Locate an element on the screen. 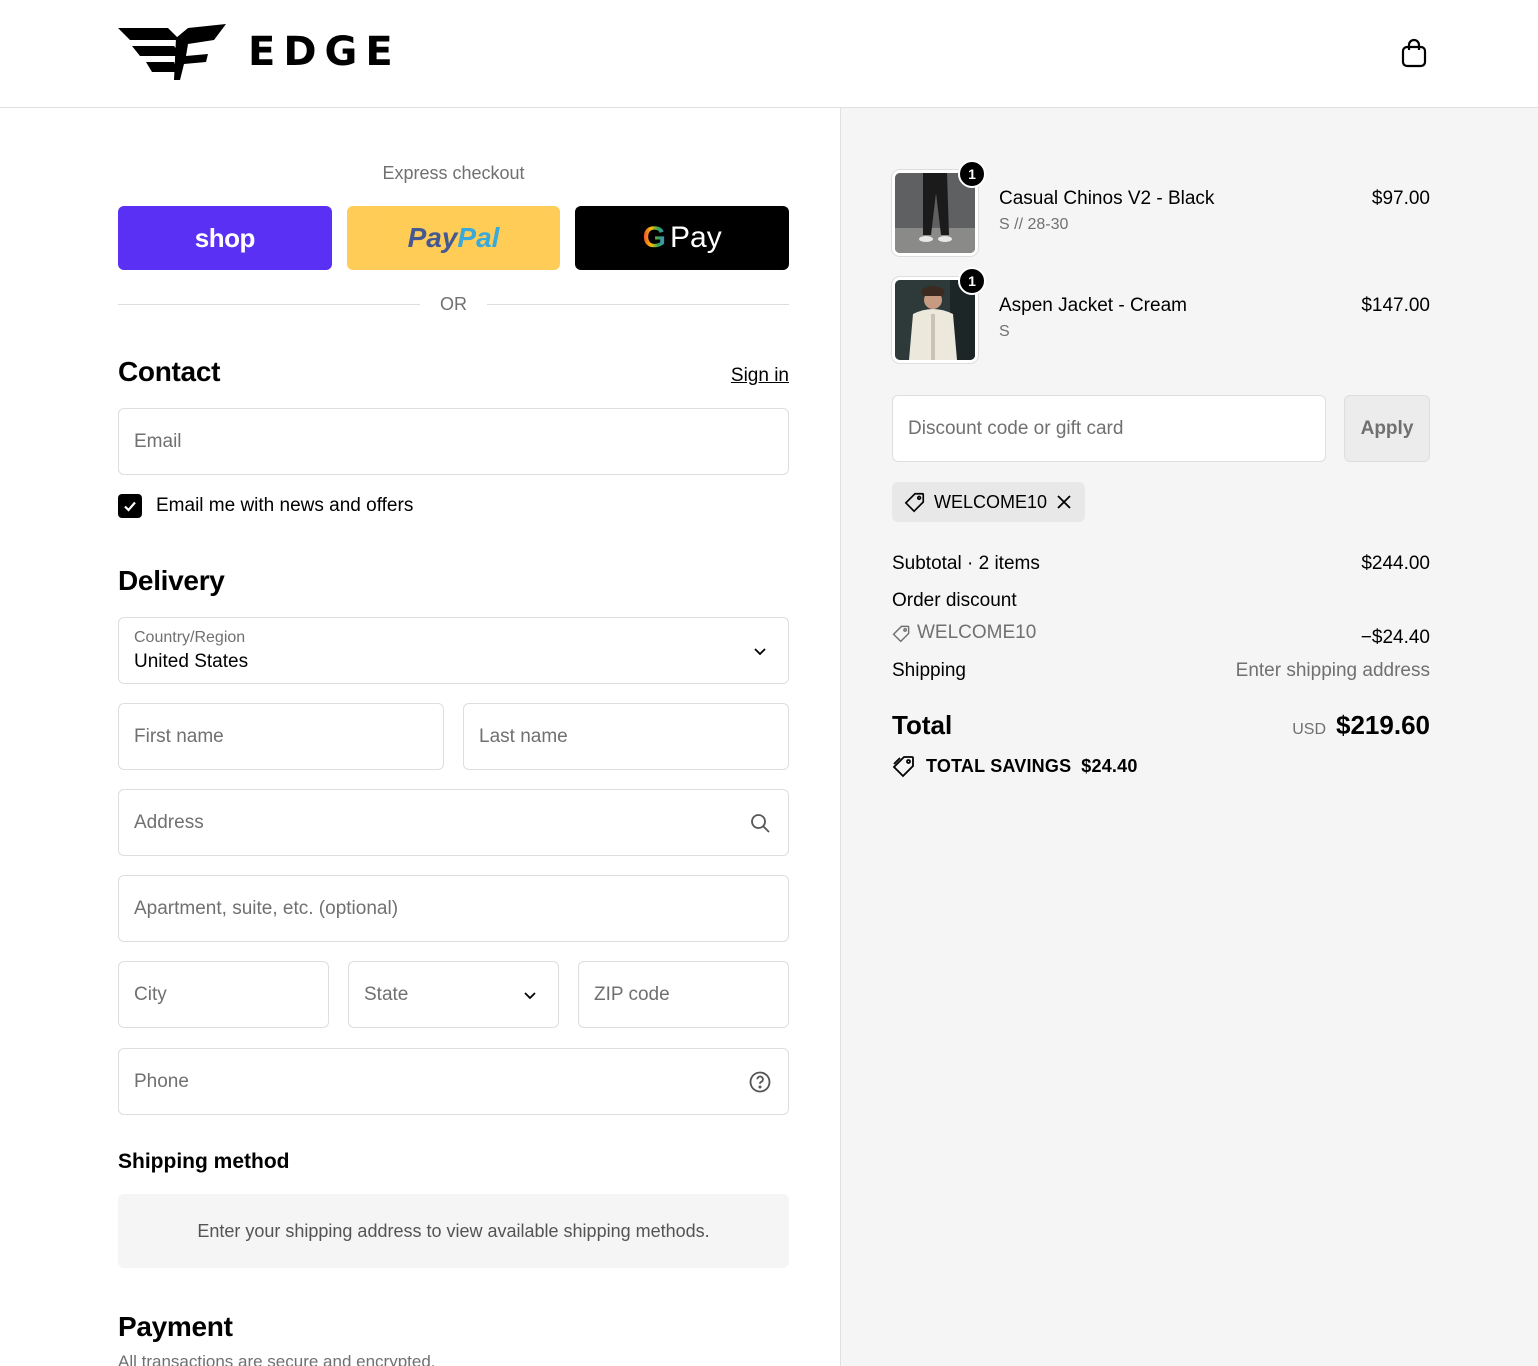 The width and height of the screenshot is (1538, 1366). country-select: Country/Region United States is located at coordinates (453, 650).